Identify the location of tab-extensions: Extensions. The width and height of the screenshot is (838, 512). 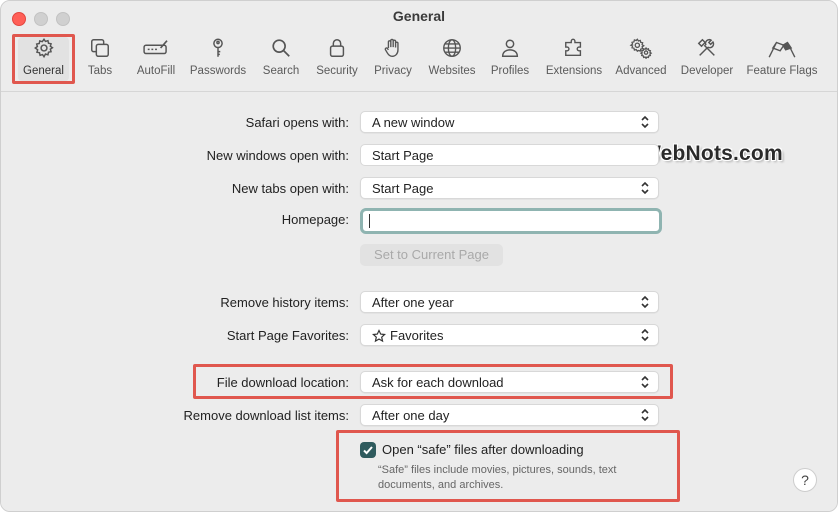
(574, 59).